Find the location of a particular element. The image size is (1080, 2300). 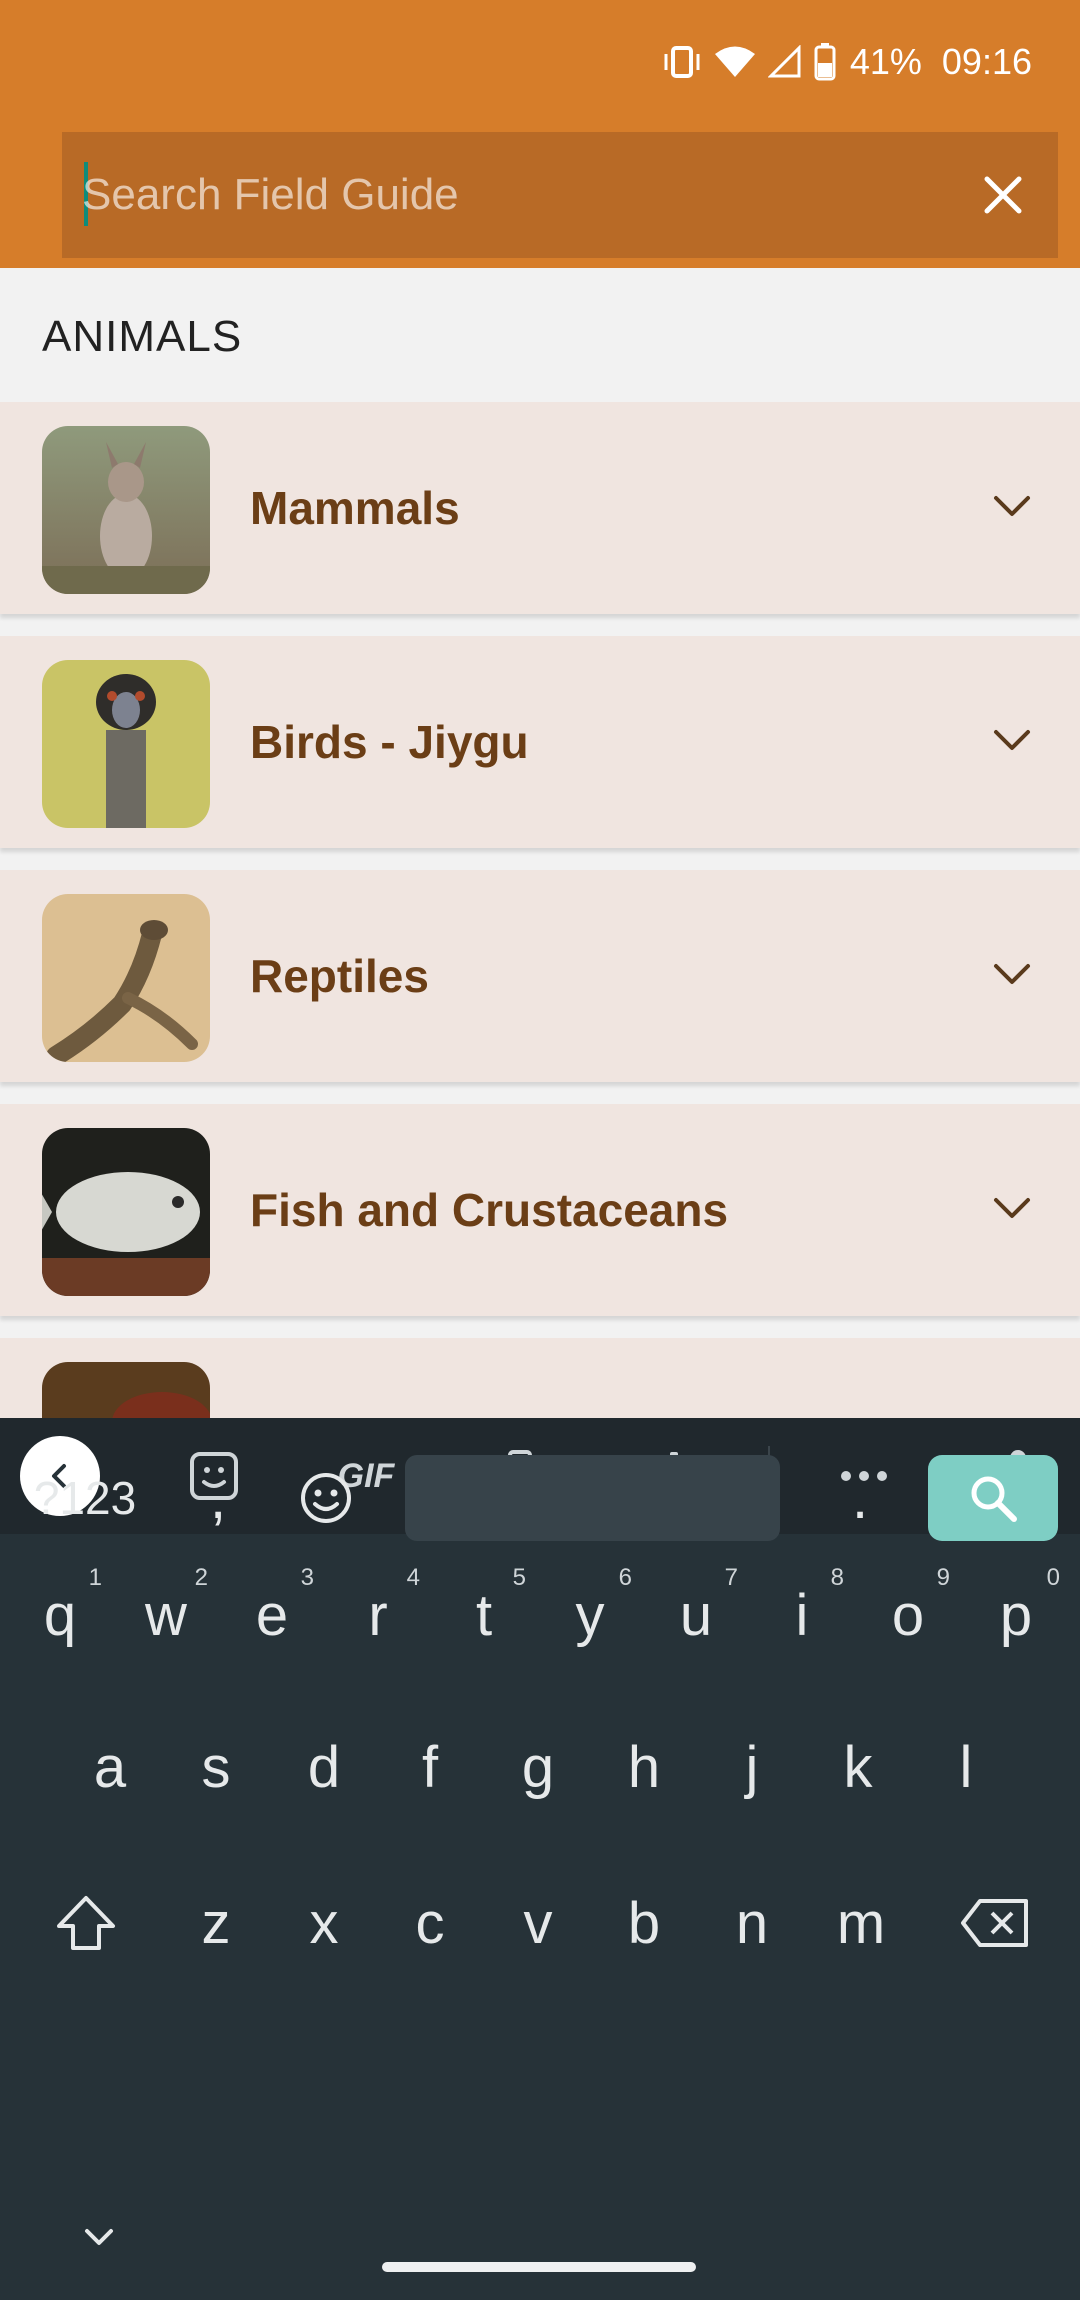

search-key is located at coordinates (993, 1498).